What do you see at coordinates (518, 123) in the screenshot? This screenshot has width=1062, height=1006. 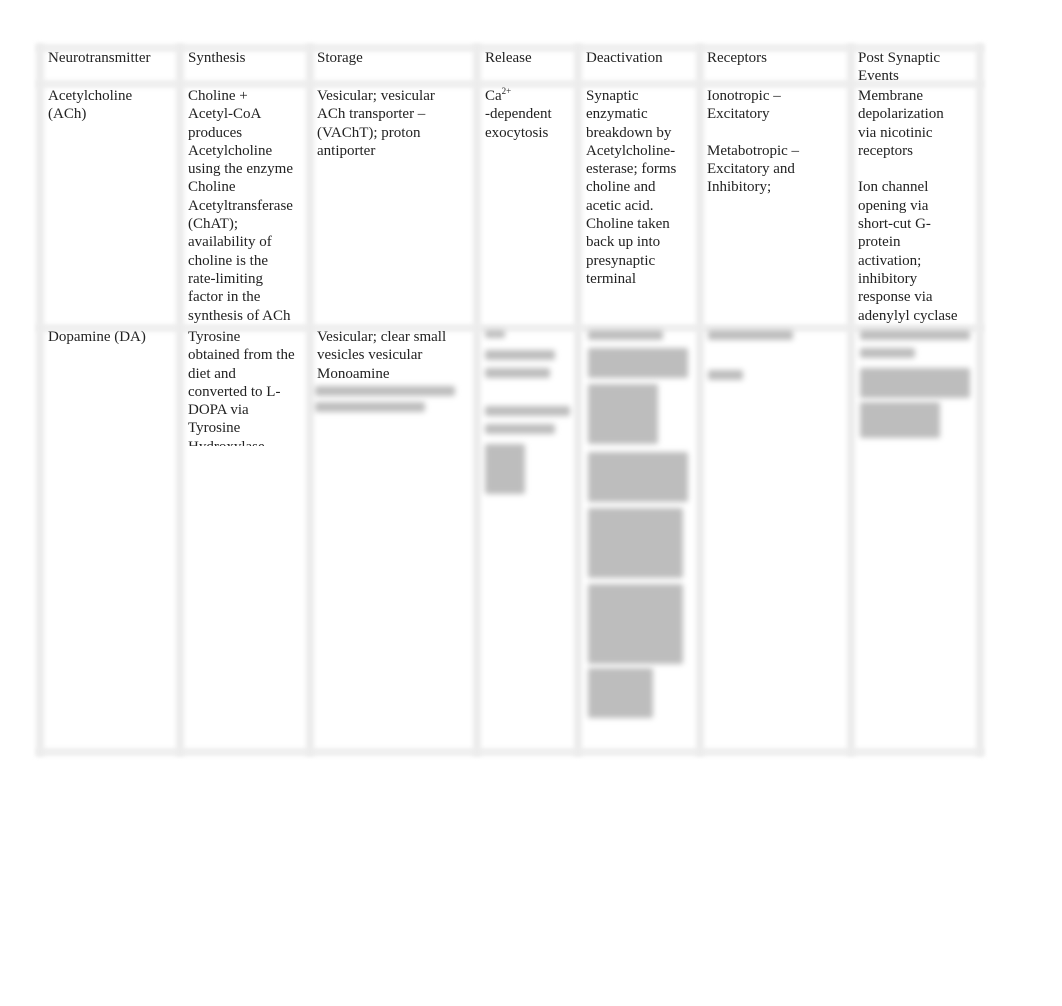 I see `release-text: -dependent exocytosis` at bounding box center [518, 123].